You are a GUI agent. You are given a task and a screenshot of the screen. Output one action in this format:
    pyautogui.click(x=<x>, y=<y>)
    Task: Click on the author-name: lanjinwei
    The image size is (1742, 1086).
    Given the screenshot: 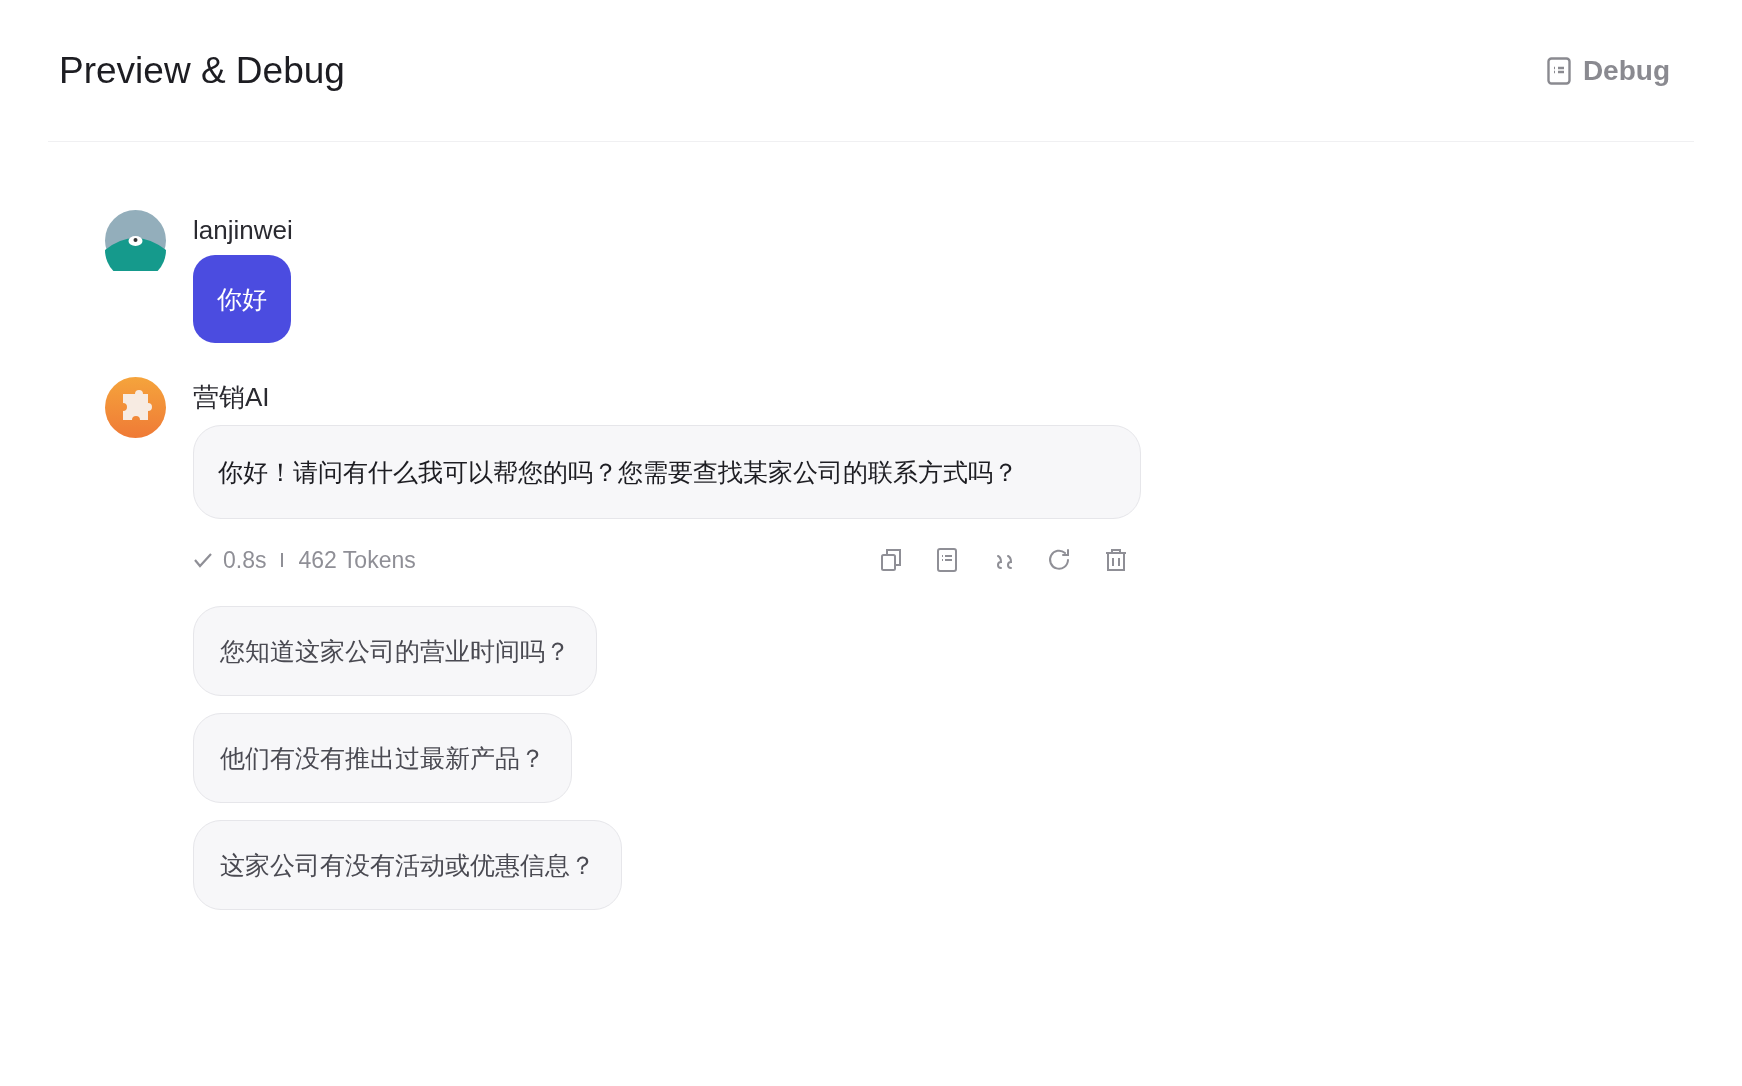 What is the action you would take?
    pyautogui.click(x=243, y=230)
    